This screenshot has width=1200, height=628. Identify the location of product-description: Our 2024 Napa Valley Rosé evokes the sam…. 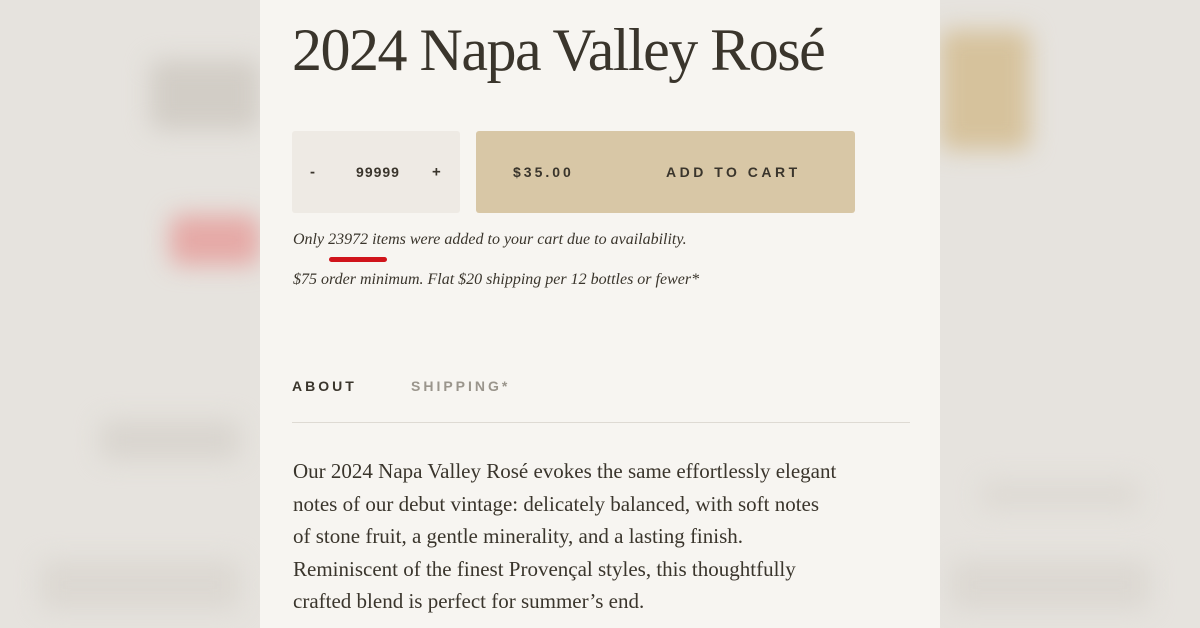
(603, 536).